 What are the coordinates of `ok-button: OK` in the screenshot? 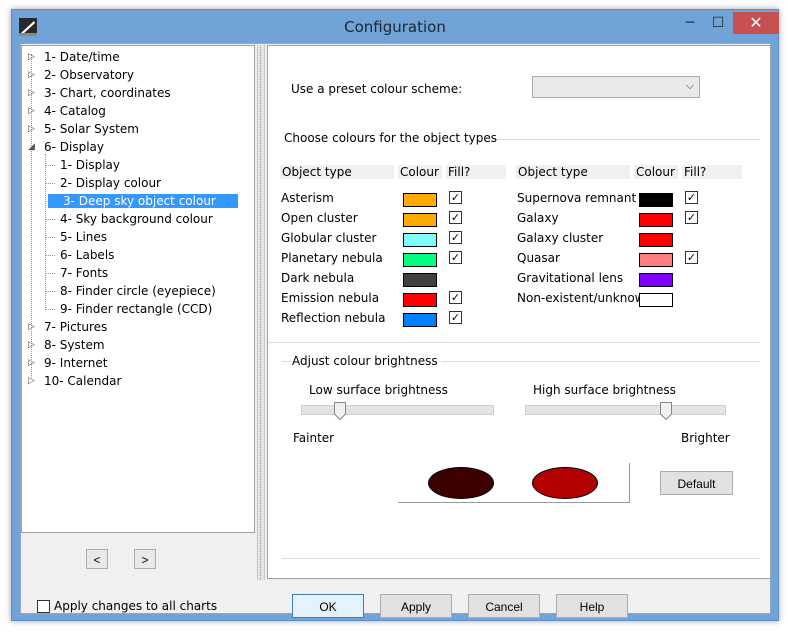 It's located at (328, 606).